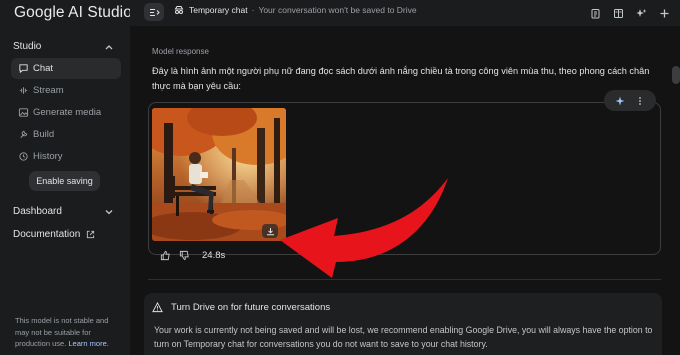 The image size is (680, 355). I want to click on download-image-button, so click(270, 231).